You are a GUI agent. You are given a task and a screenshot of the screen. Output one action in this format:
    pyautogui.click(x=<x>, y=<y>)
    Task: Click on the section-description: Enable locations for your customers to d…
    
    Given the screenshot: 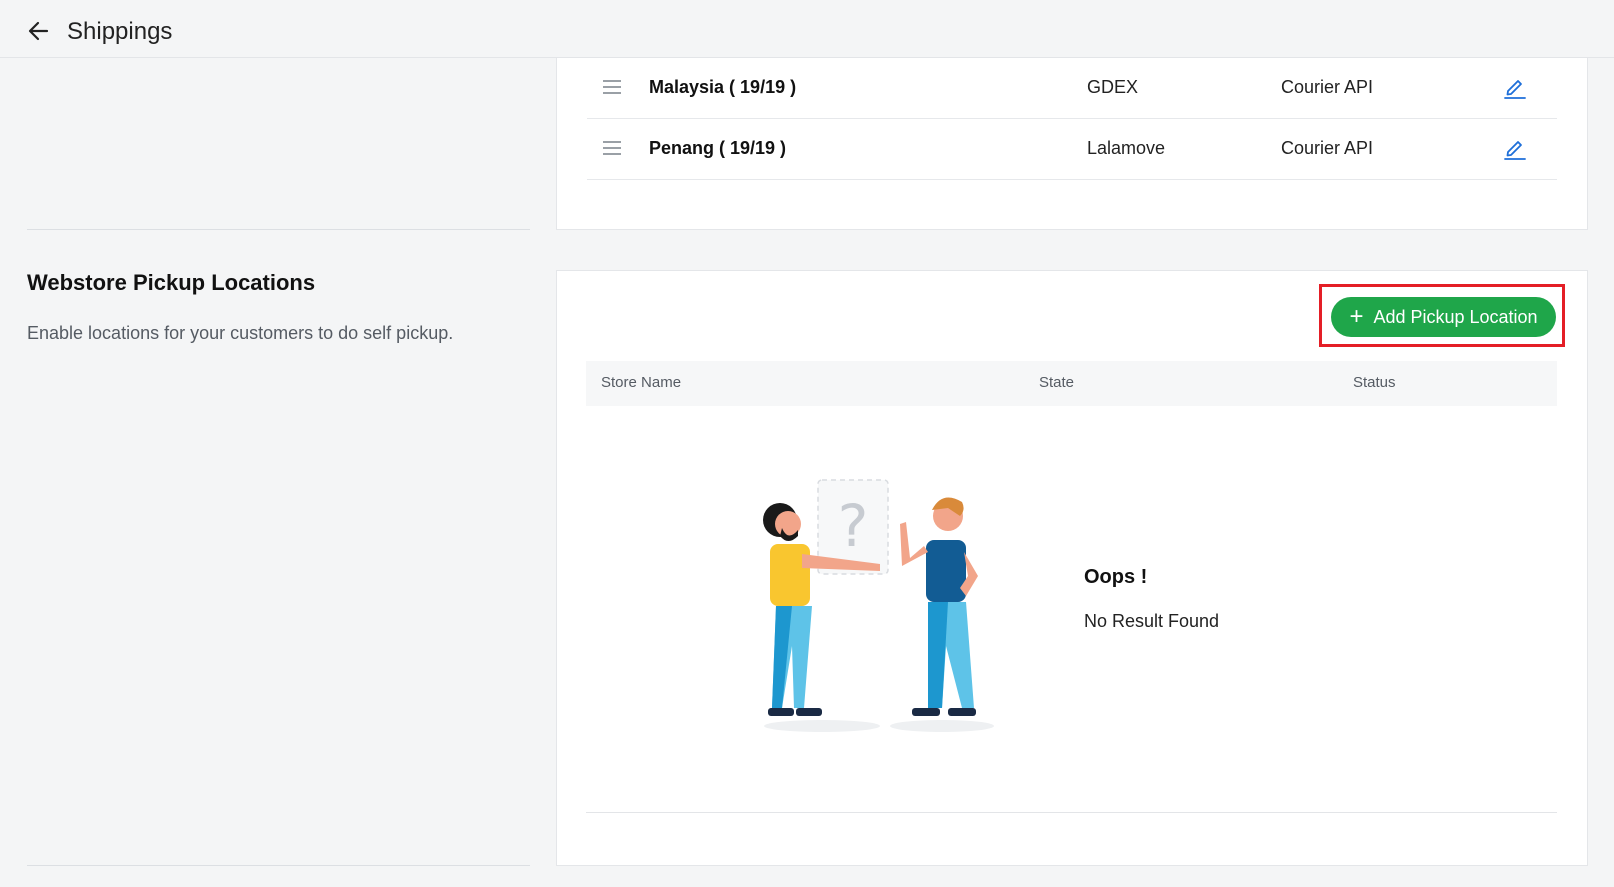 What is the action you would take?
    pyautogui.click(x=240, y=333)
    